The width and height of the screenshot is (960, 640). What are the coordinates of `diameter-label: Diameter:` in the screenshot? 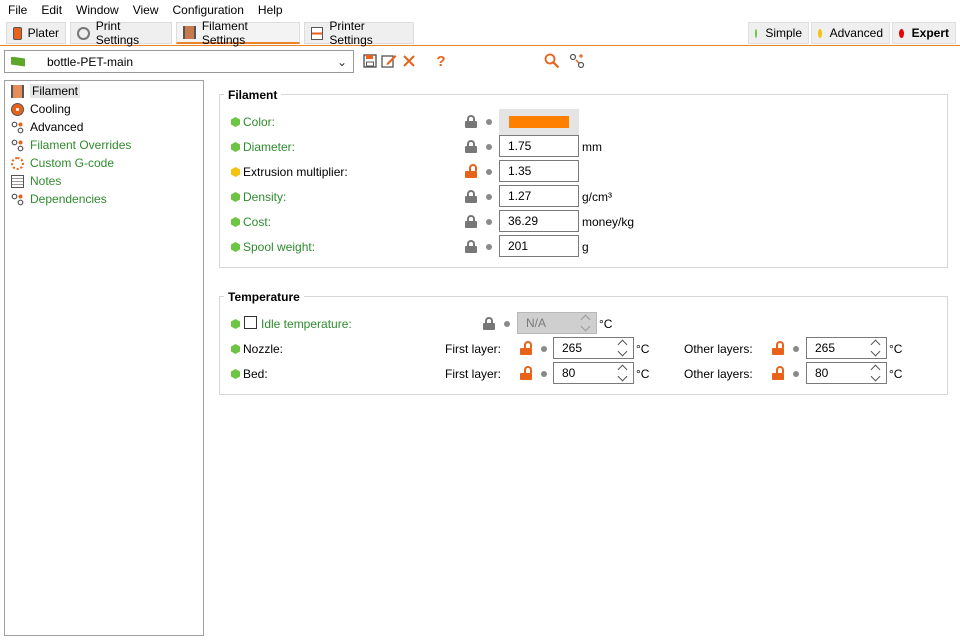 It's located at (269, 147).